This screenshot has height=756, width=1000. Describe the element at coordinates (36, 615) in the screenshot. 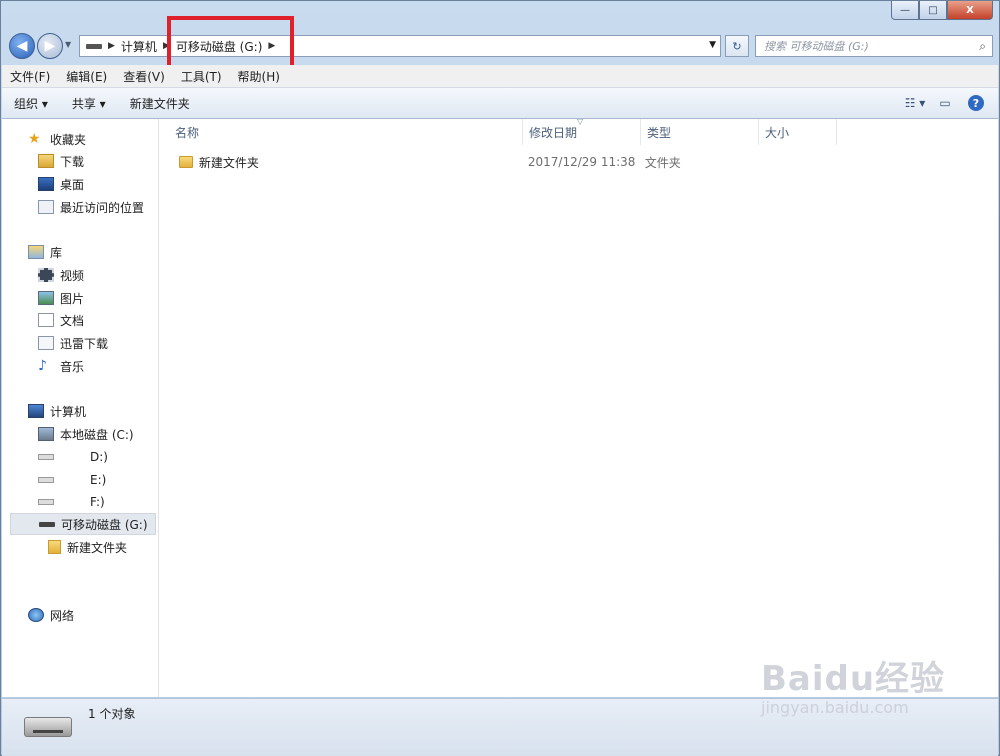

I see `network-icon` at that location.